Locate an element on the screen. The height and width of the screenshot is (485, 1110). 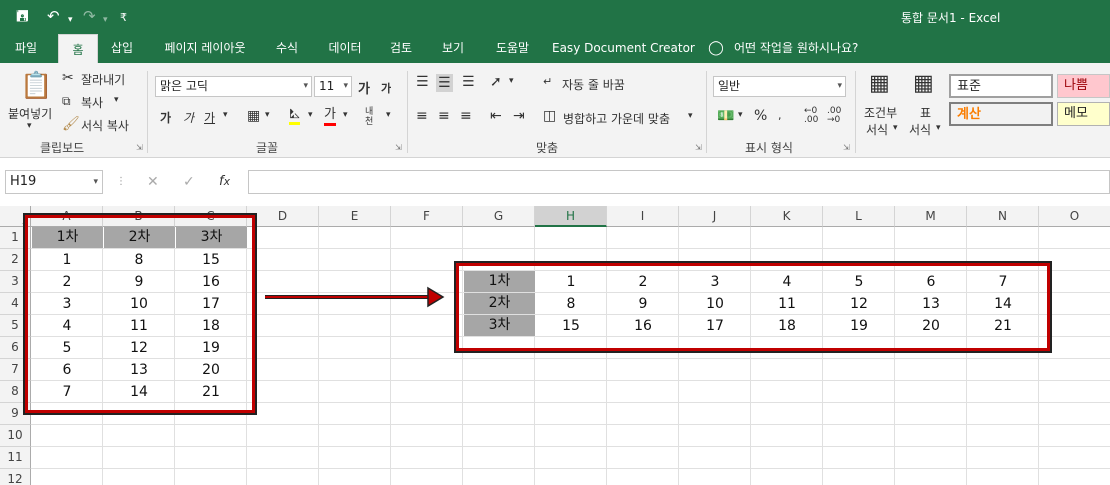
column-header-g: G is located at coordinates (499, 216).